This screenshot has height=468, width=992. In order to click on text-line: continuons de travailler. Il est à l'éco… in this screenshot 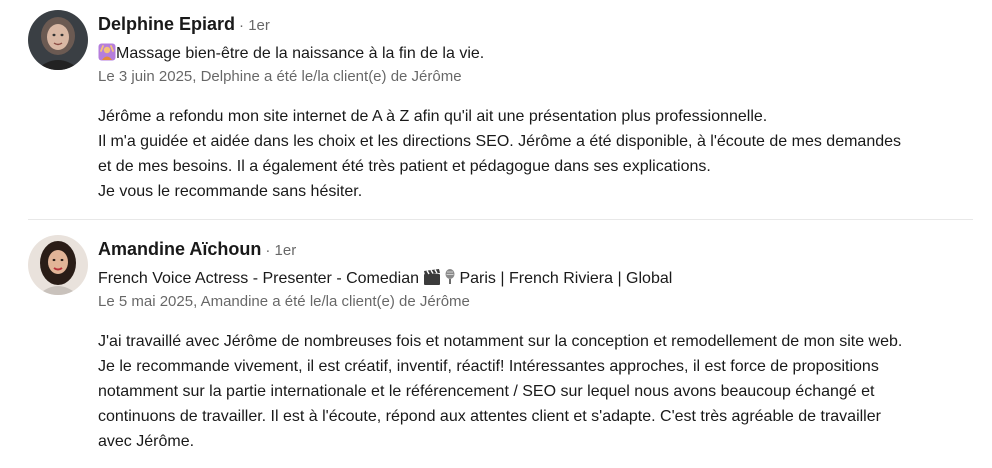, I will do `click(489, 416)`.